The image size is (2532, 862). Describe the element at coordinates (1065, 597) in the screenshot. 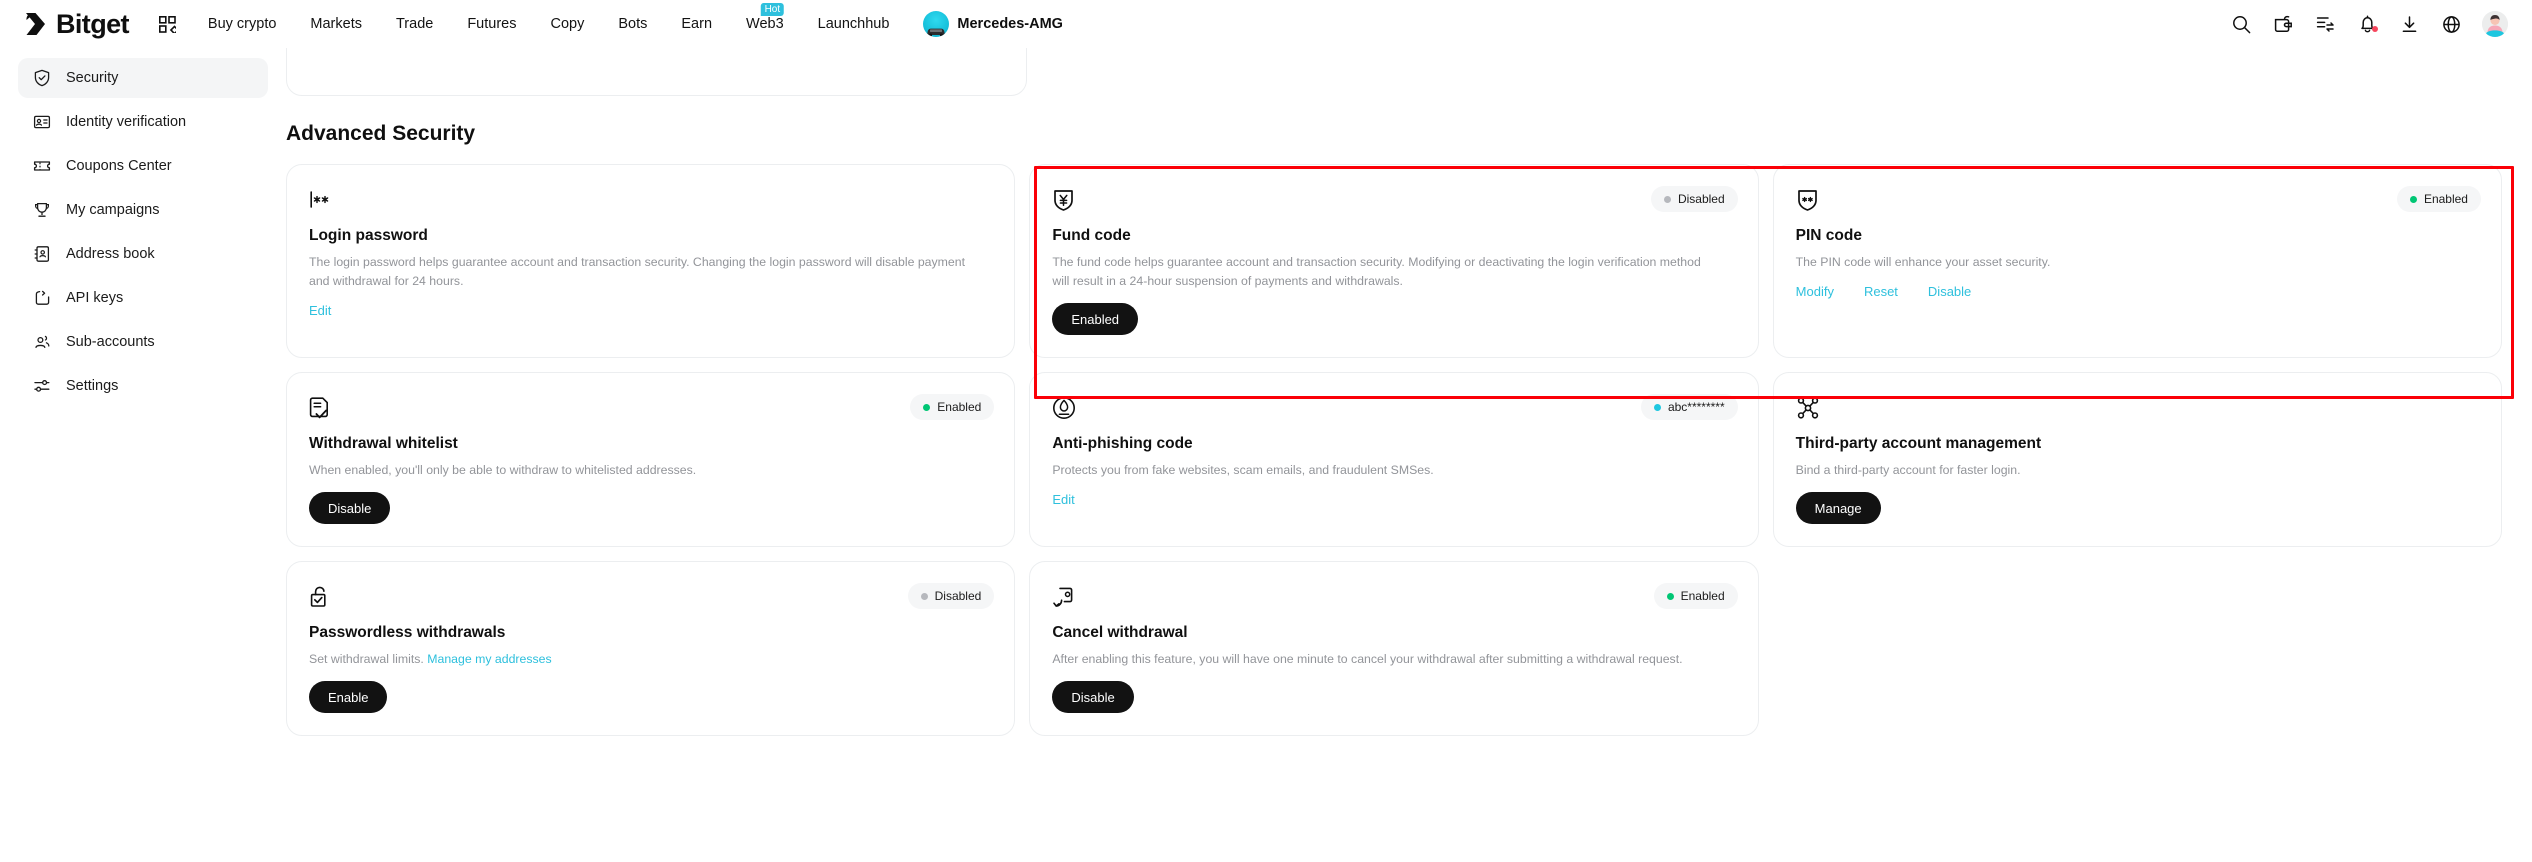

I see `undo-withdrawal-icon` at that location.